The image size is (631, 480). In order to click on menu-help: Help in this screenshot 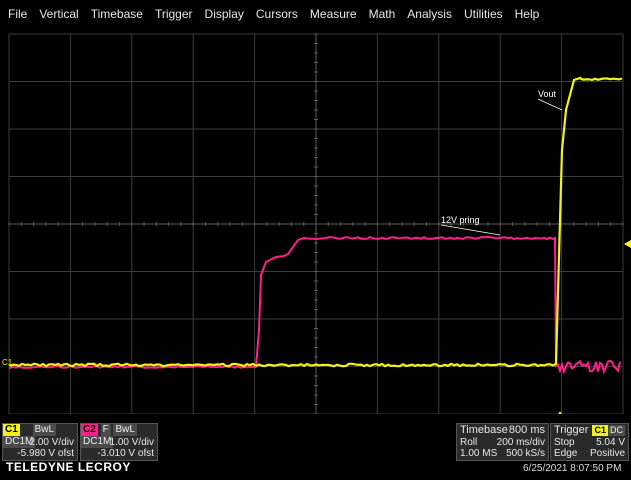, I will do `click(527, 14)`.